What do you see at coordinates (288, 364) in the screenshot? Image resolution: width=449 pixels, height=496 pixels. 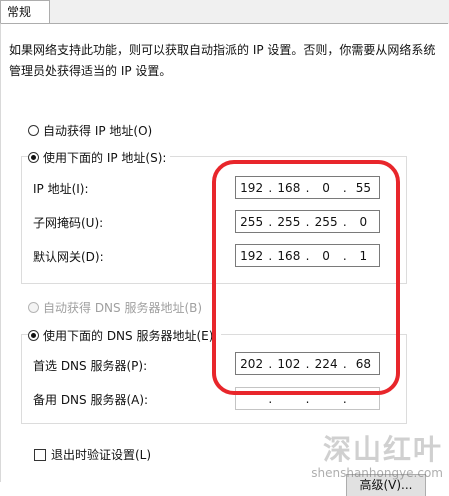 I see `pdns-octet-2: 102` at bounding box center [288, 364].